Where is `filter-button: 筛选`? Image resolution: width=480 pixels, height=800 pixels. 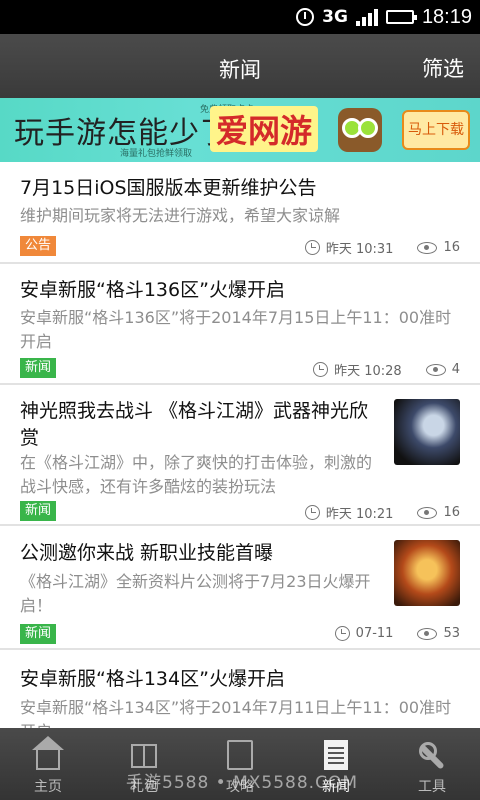
filter-button: 筛选 is located at coordinates (443, 68).